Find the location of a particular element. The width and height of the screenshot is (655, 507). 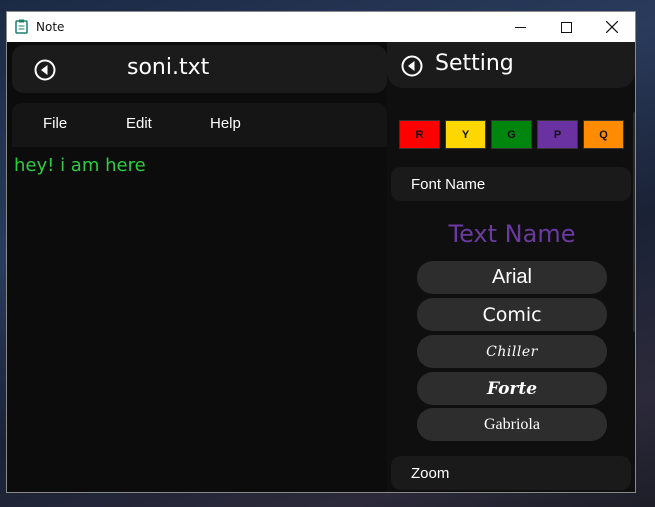

color-yellow-button: Y is located at coordinates (465, 134).